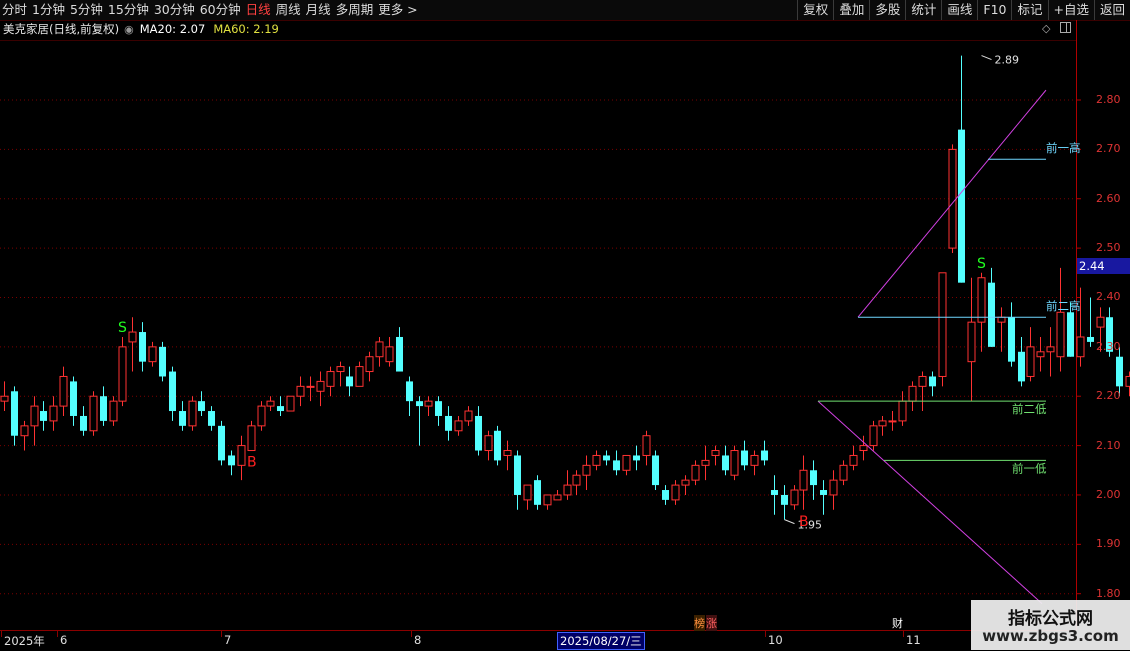 The width and height of the screenshot is (1130, 651). Describe the element at coordinates (930, 502) in the screenshot. I see `lower-trend-line` at that location.